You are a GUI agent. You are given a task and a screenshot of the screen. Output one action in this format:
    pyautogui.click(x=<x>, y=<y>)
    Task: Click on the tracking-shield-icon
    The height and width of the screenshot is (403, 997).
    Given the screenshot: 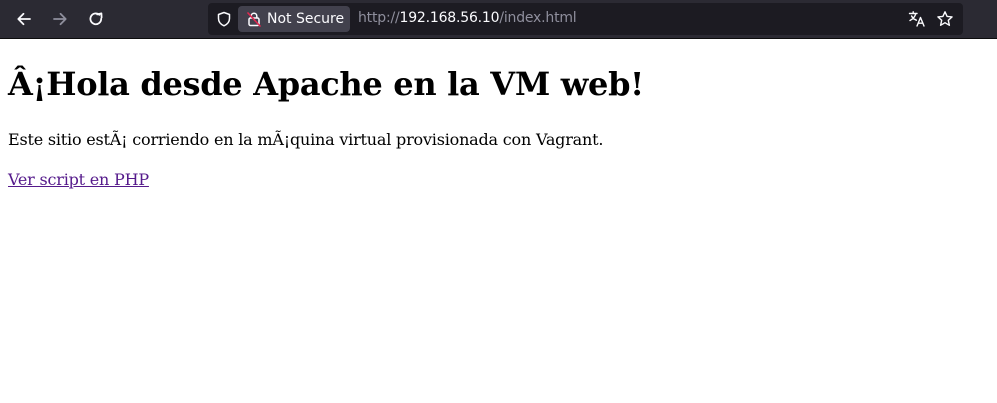 What is the action you would take?
    pyautogui.click(x=224, y=19)
    